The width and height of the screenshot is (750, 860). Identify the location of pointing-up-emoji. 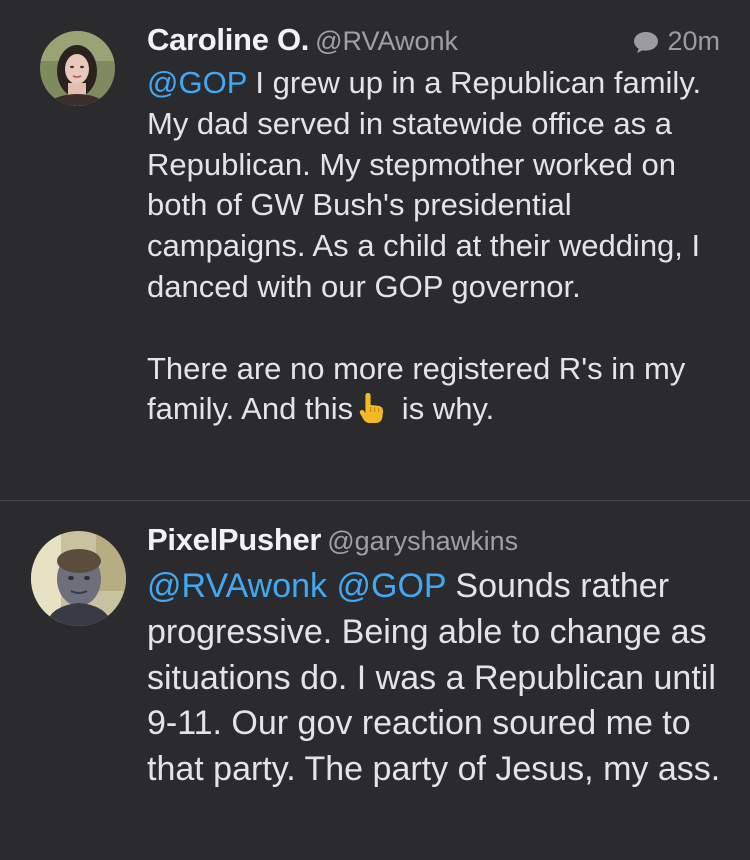
(371, 408).